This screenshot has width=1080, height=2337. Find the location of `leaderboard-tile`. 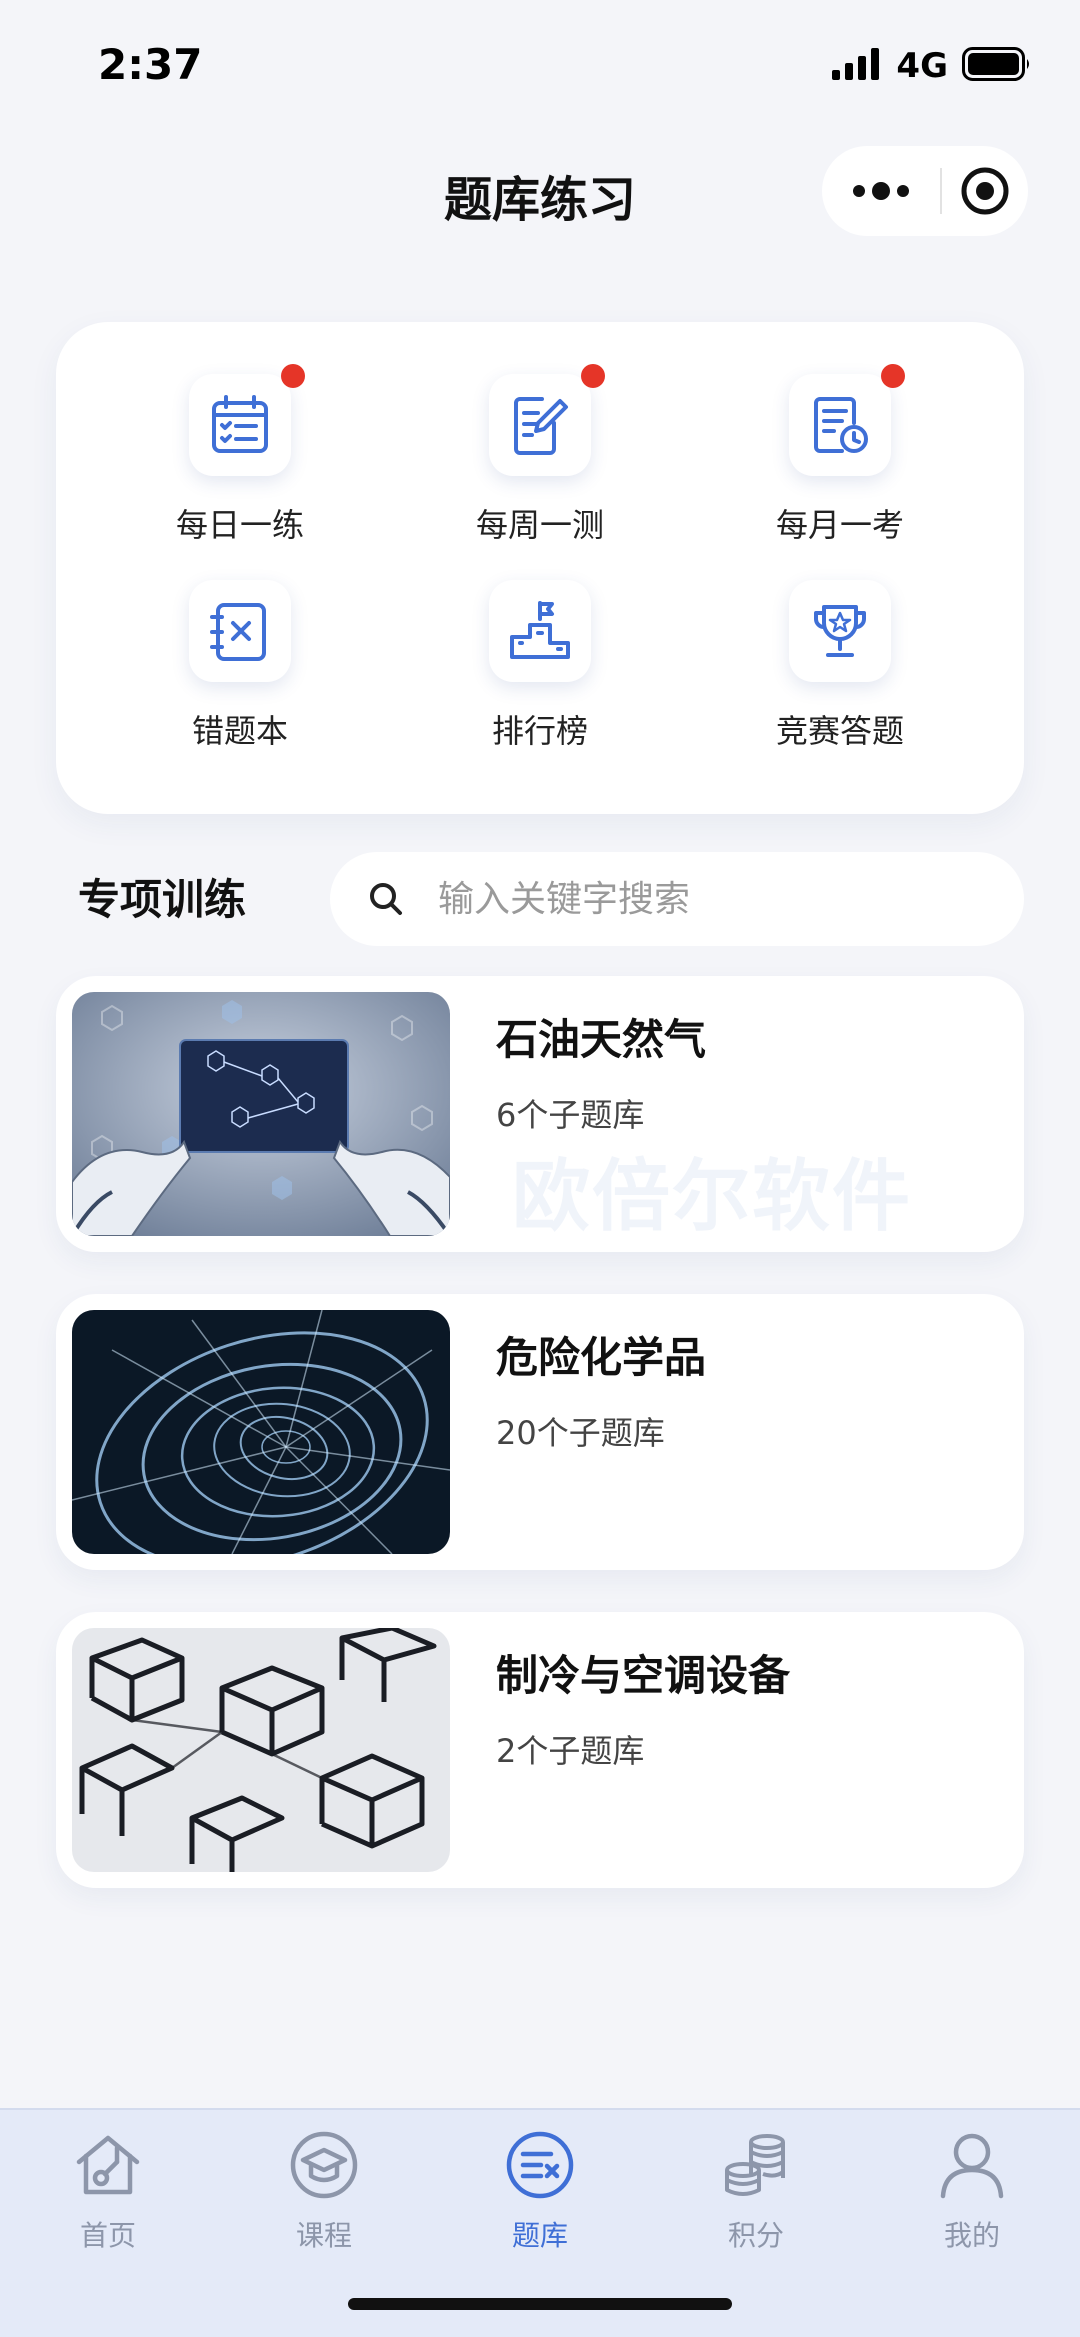

leaderboard-tile is located at coordinates (540, 631).